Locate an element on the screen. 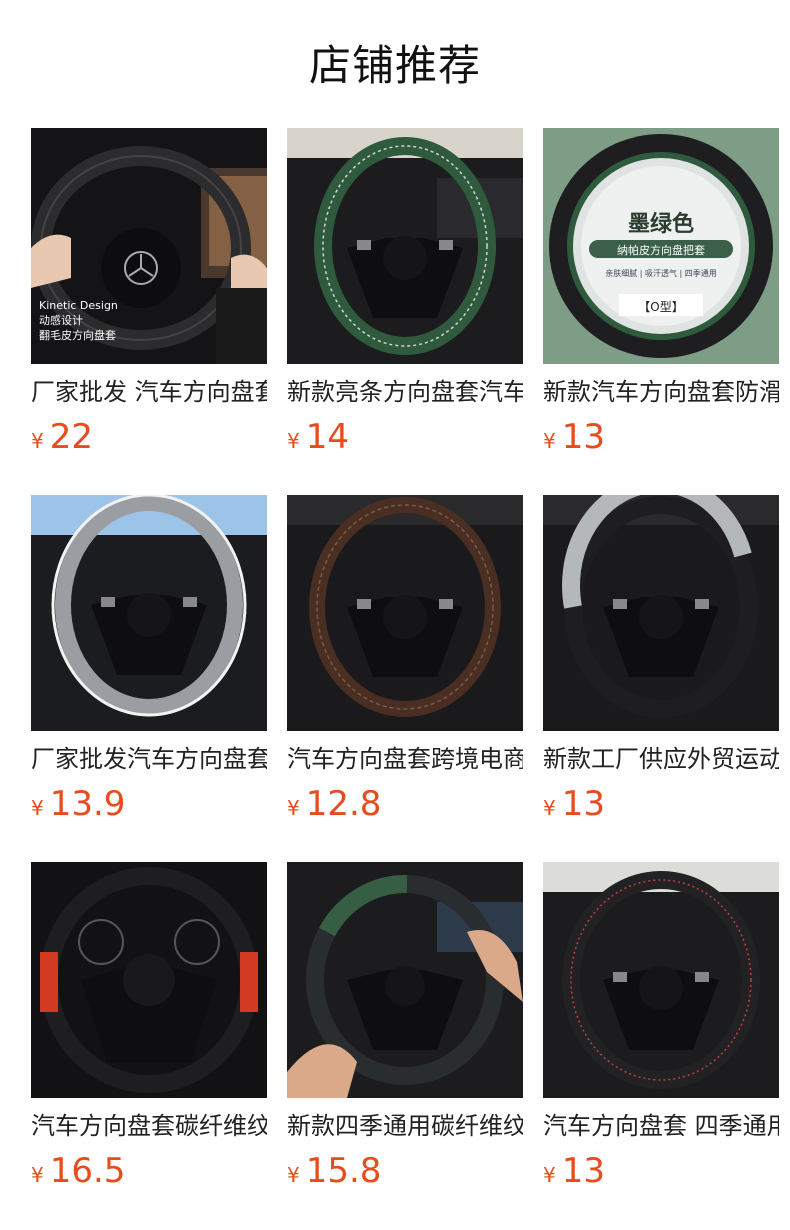  product-price: ¥16.5 is located at coordinates (78, 1171).